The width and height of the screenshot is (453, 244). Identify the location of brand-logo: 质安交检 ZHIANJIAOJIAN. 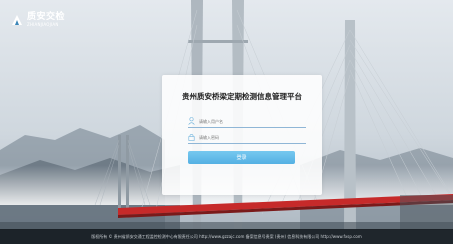
(37, 20).